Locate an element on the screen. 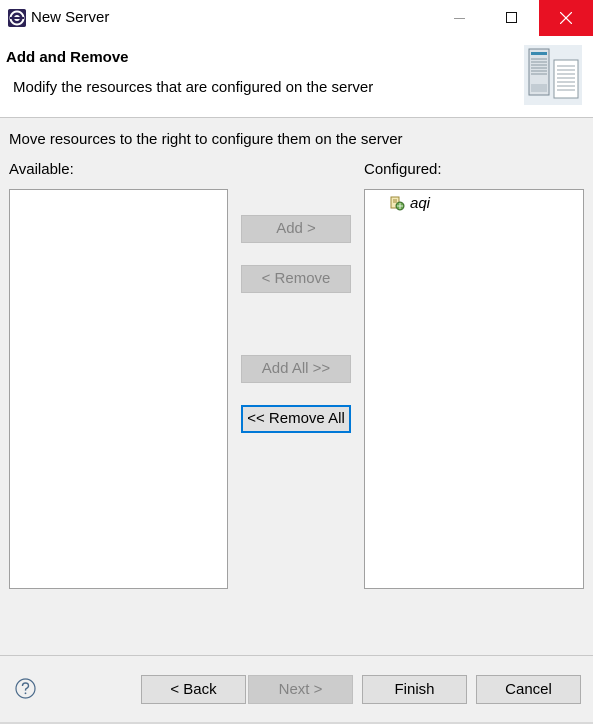 The height and width of the screenshot is (724, 593). web-module-icon is located at coordinates (397, 203).